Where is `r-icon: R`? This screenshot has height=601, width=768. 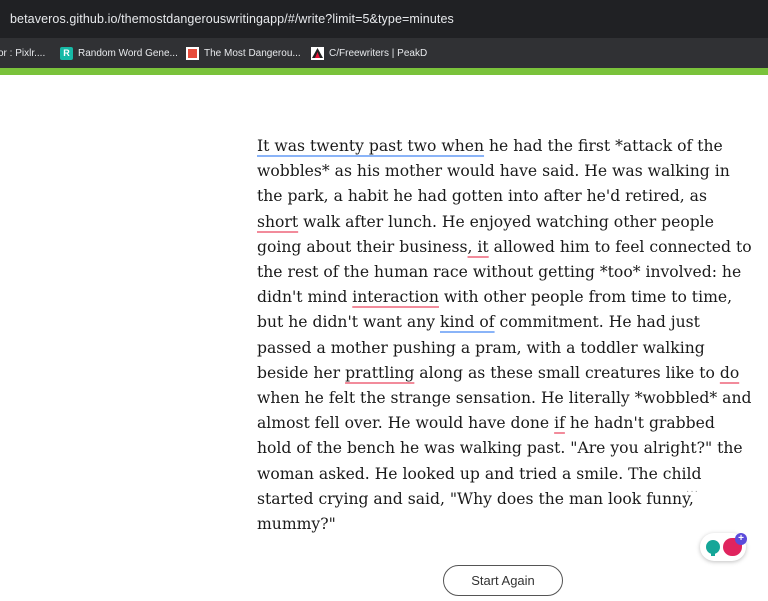
r-icon: R is located at coordinates (66, 53).